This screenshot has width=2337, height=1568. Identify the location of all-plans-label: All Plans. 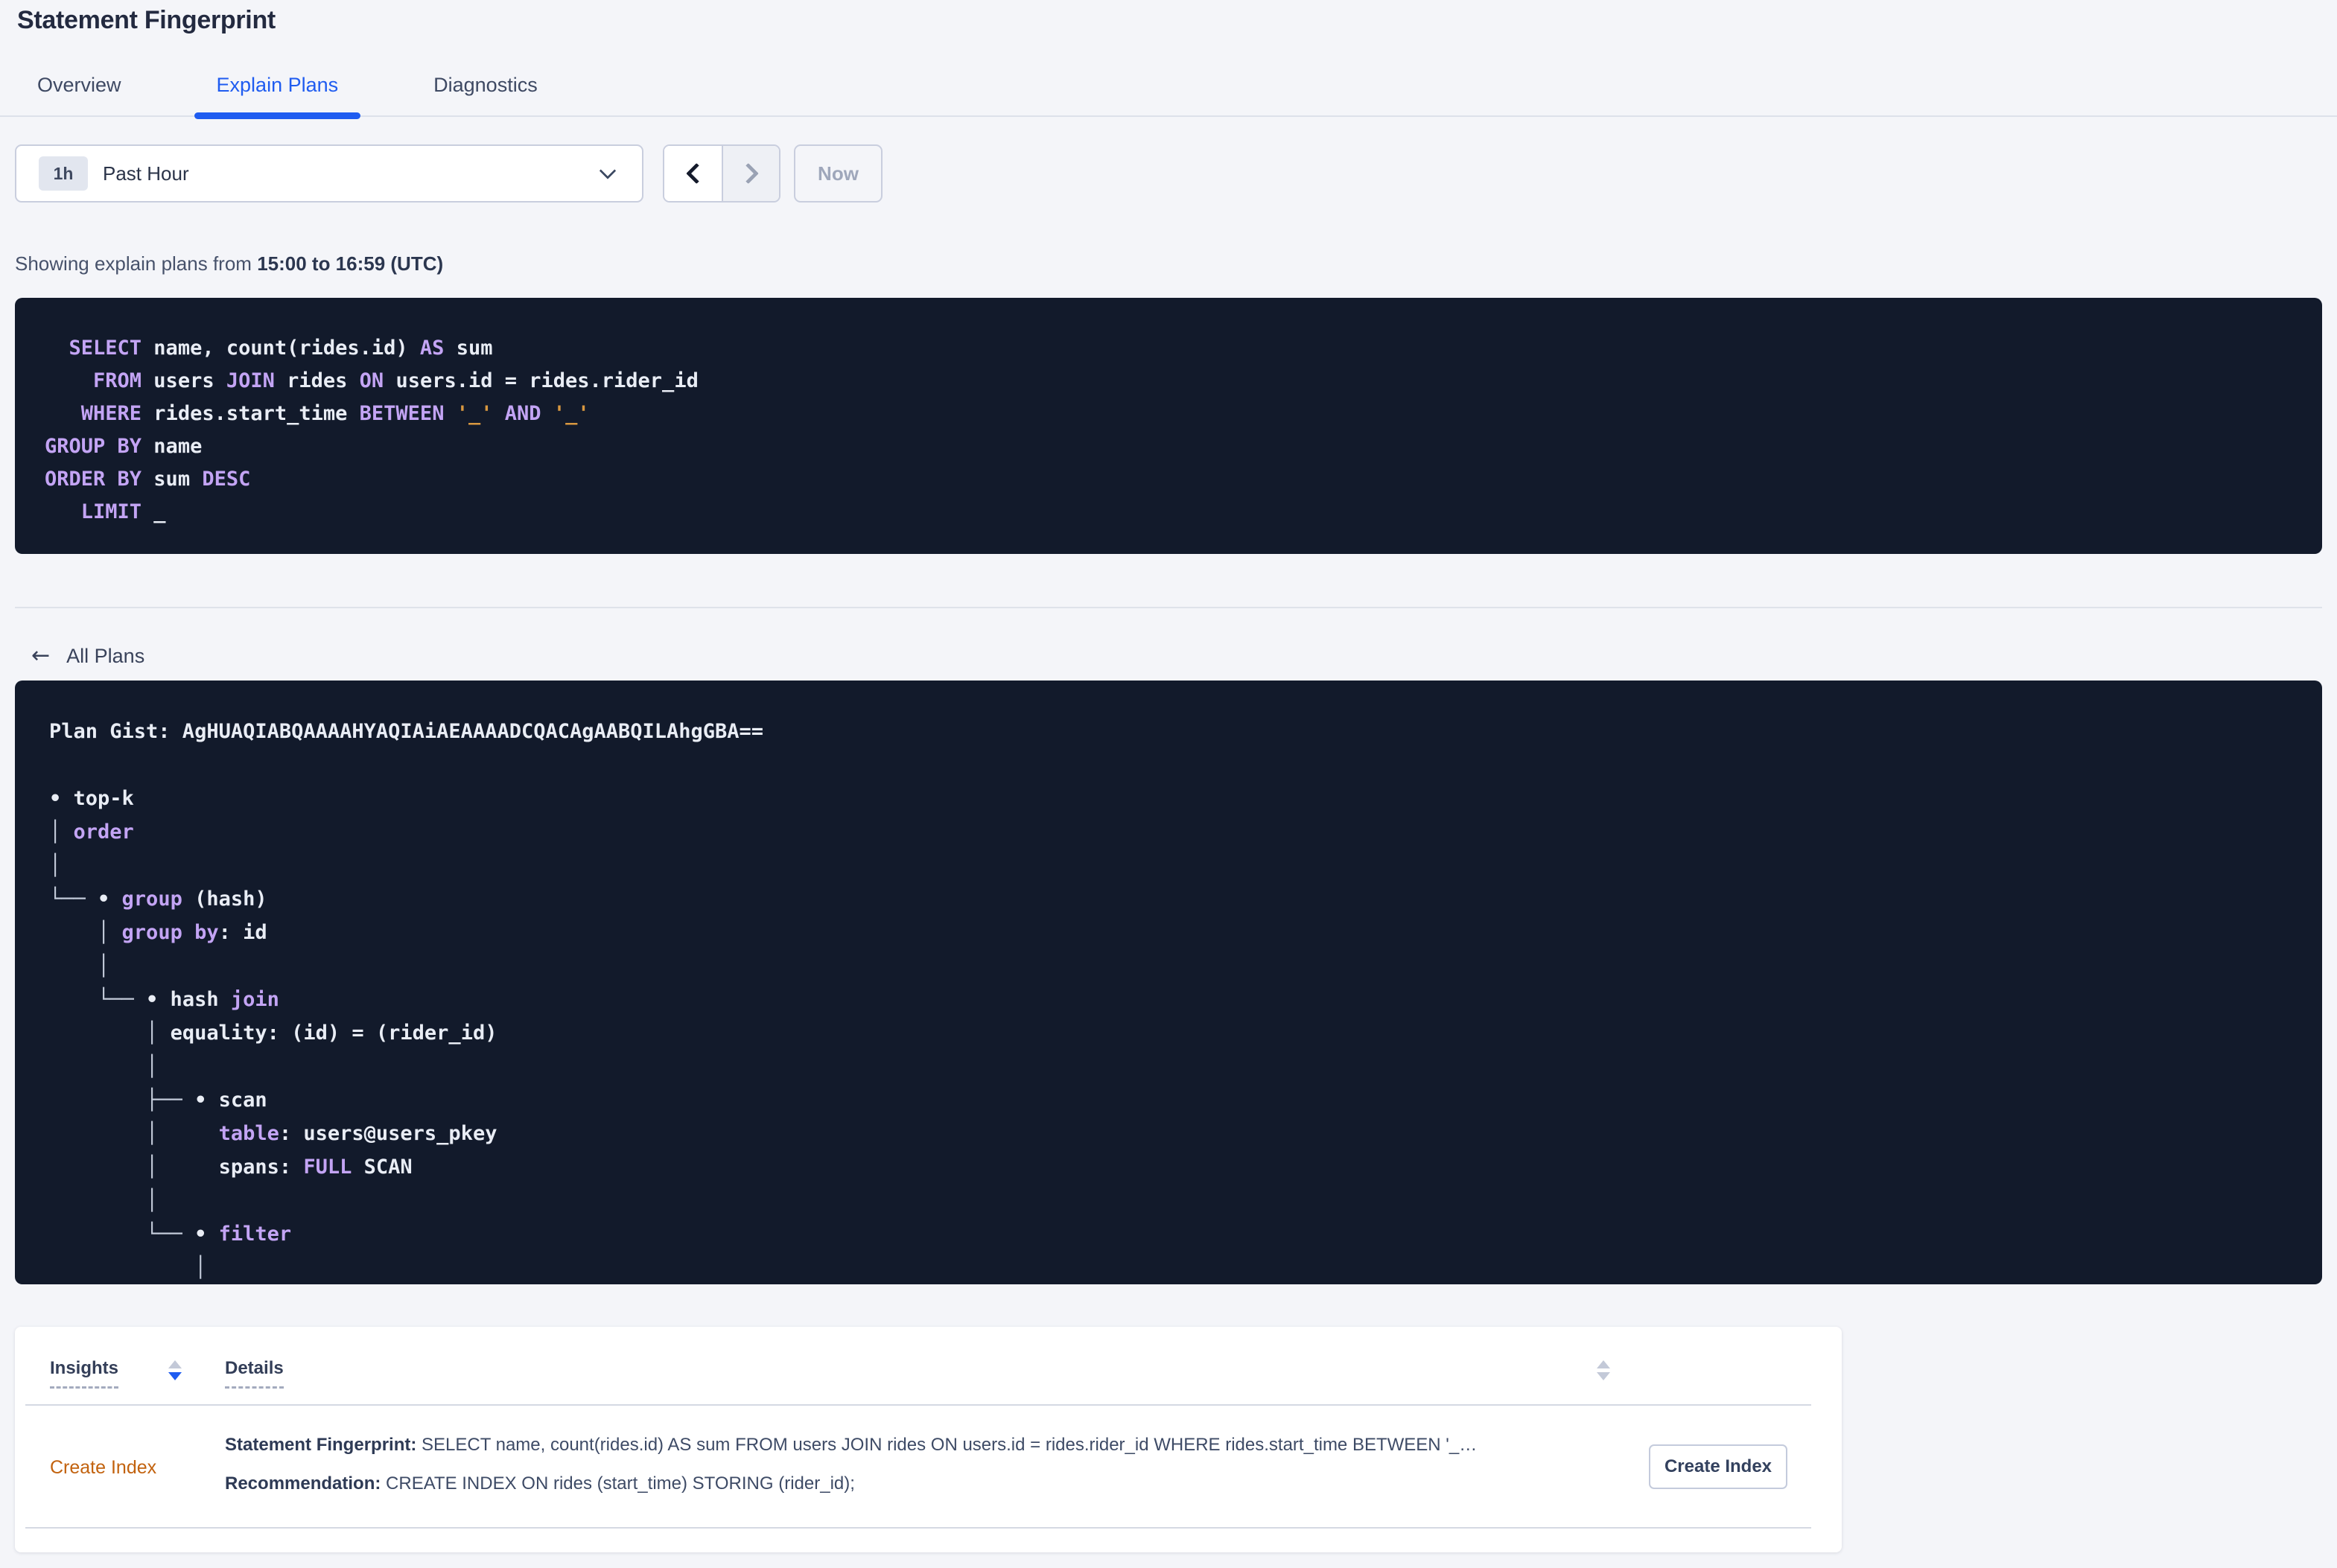
(106, 656).